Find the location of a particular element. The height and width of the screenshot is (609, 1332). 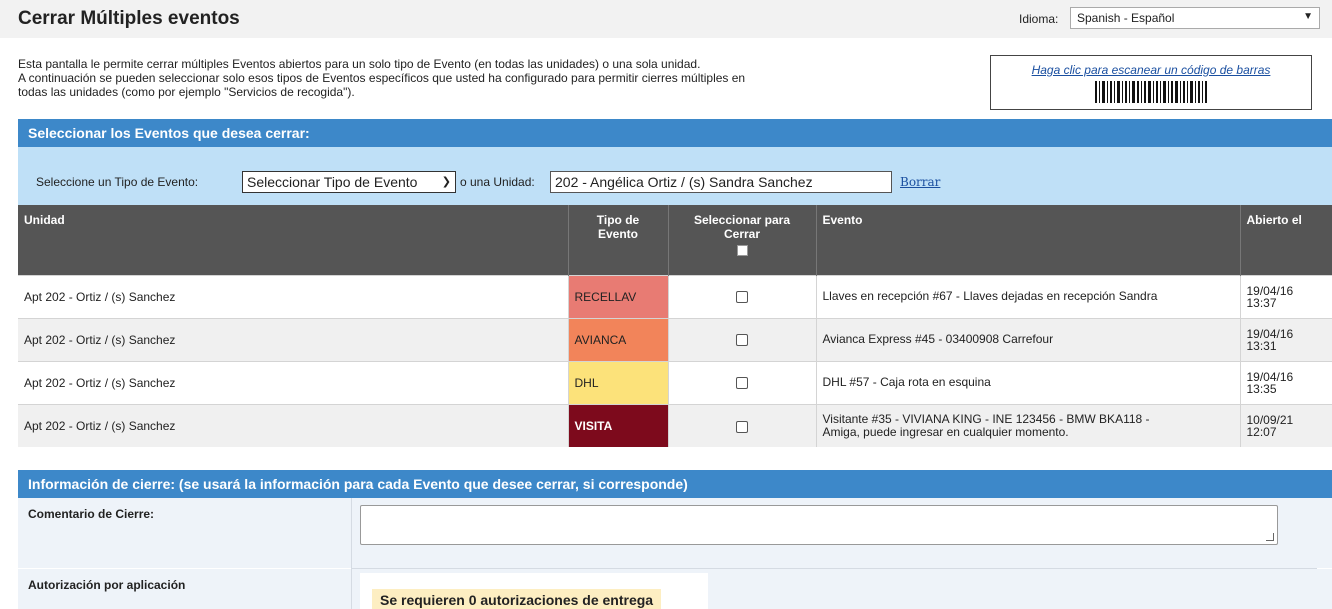

page-title: Cerrar Múltiples eventos is located at coordinates (129, 18).